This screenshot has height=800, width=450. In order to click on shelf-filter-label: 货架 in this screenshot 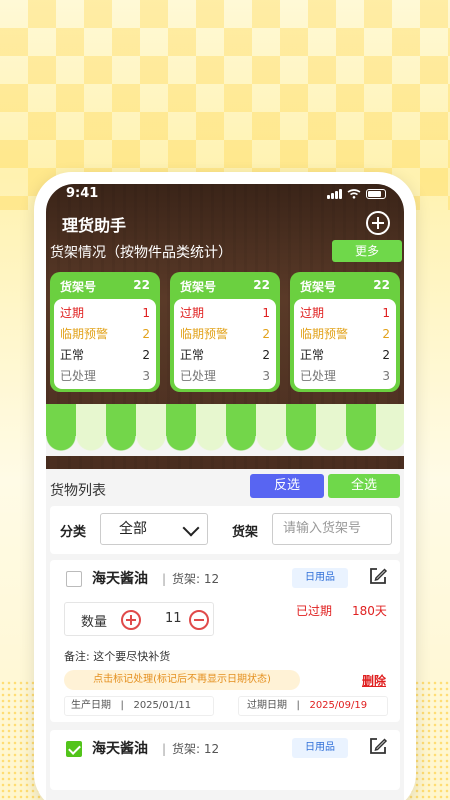, I will do `click(245, 532)`.